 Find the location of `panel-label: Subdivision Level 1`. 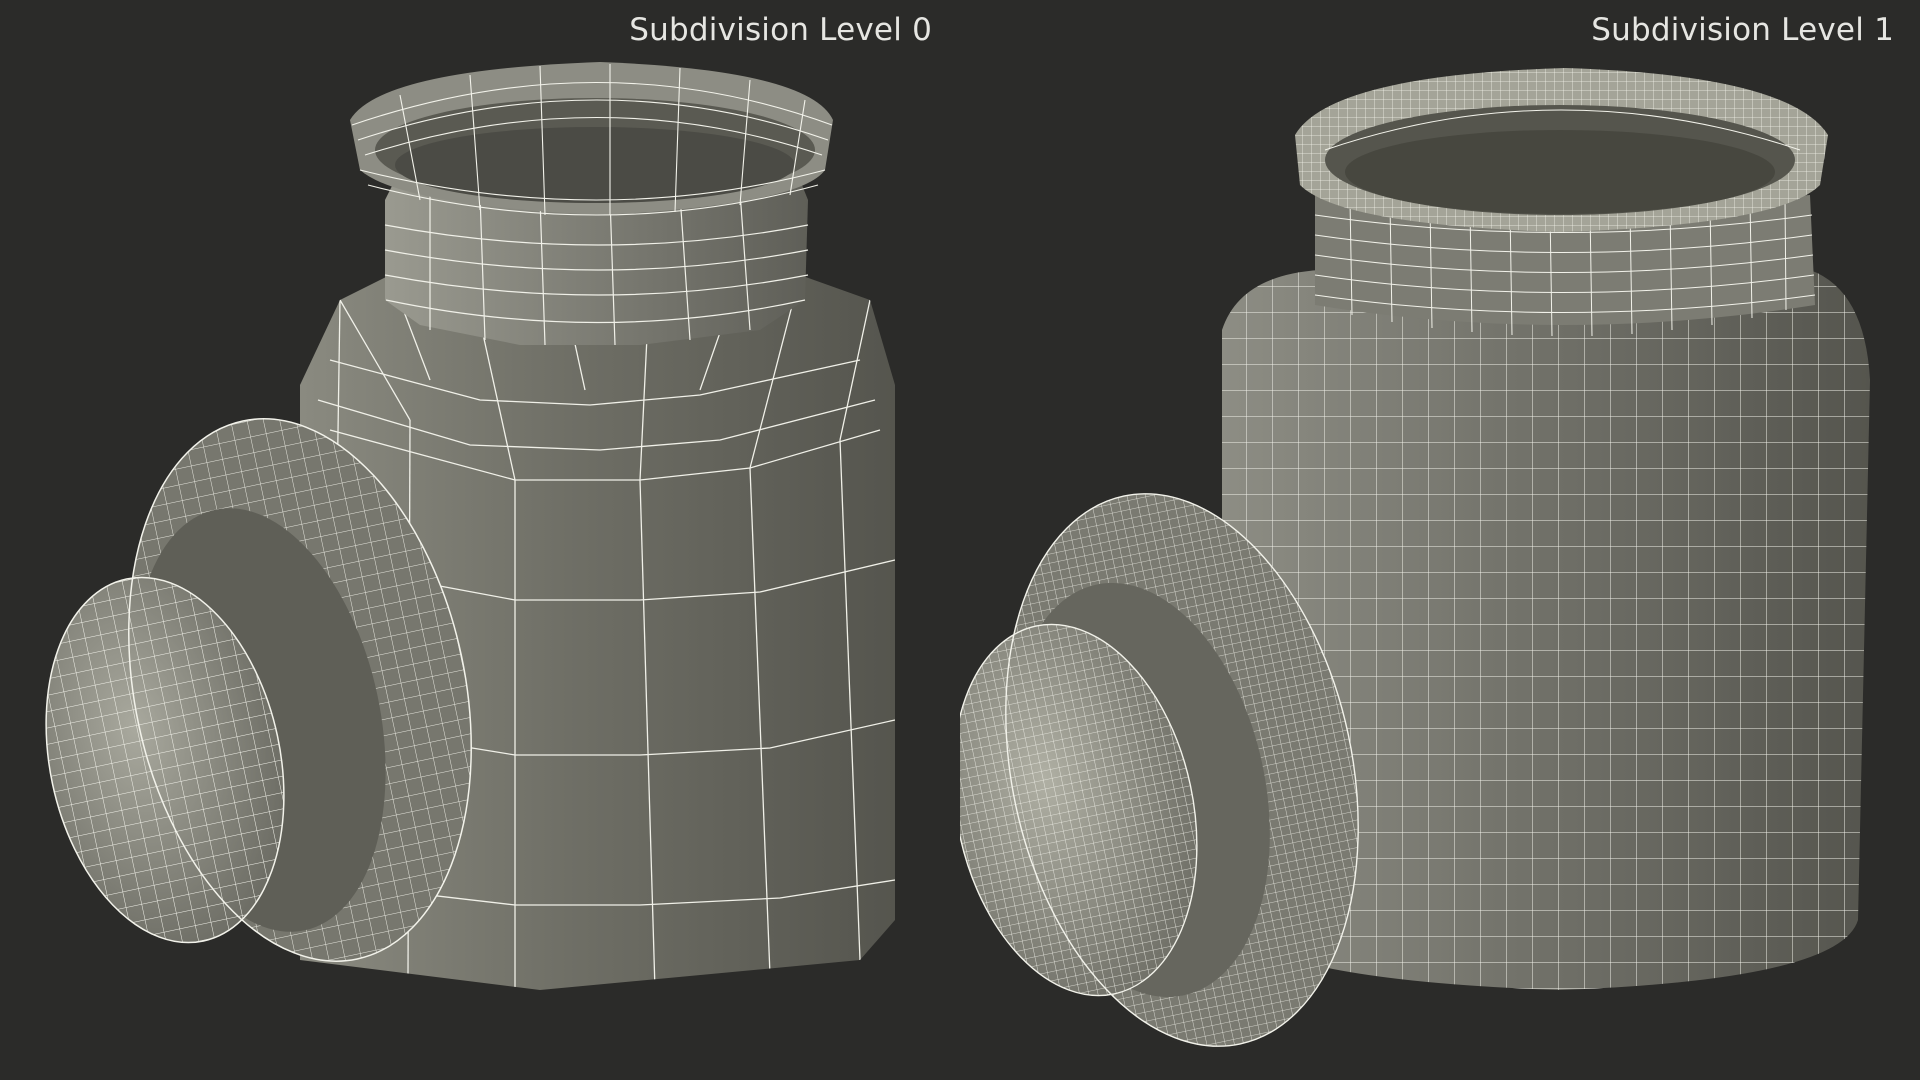

panel-label: Subdivision Level 1 is located at coordinates (1742, 30).